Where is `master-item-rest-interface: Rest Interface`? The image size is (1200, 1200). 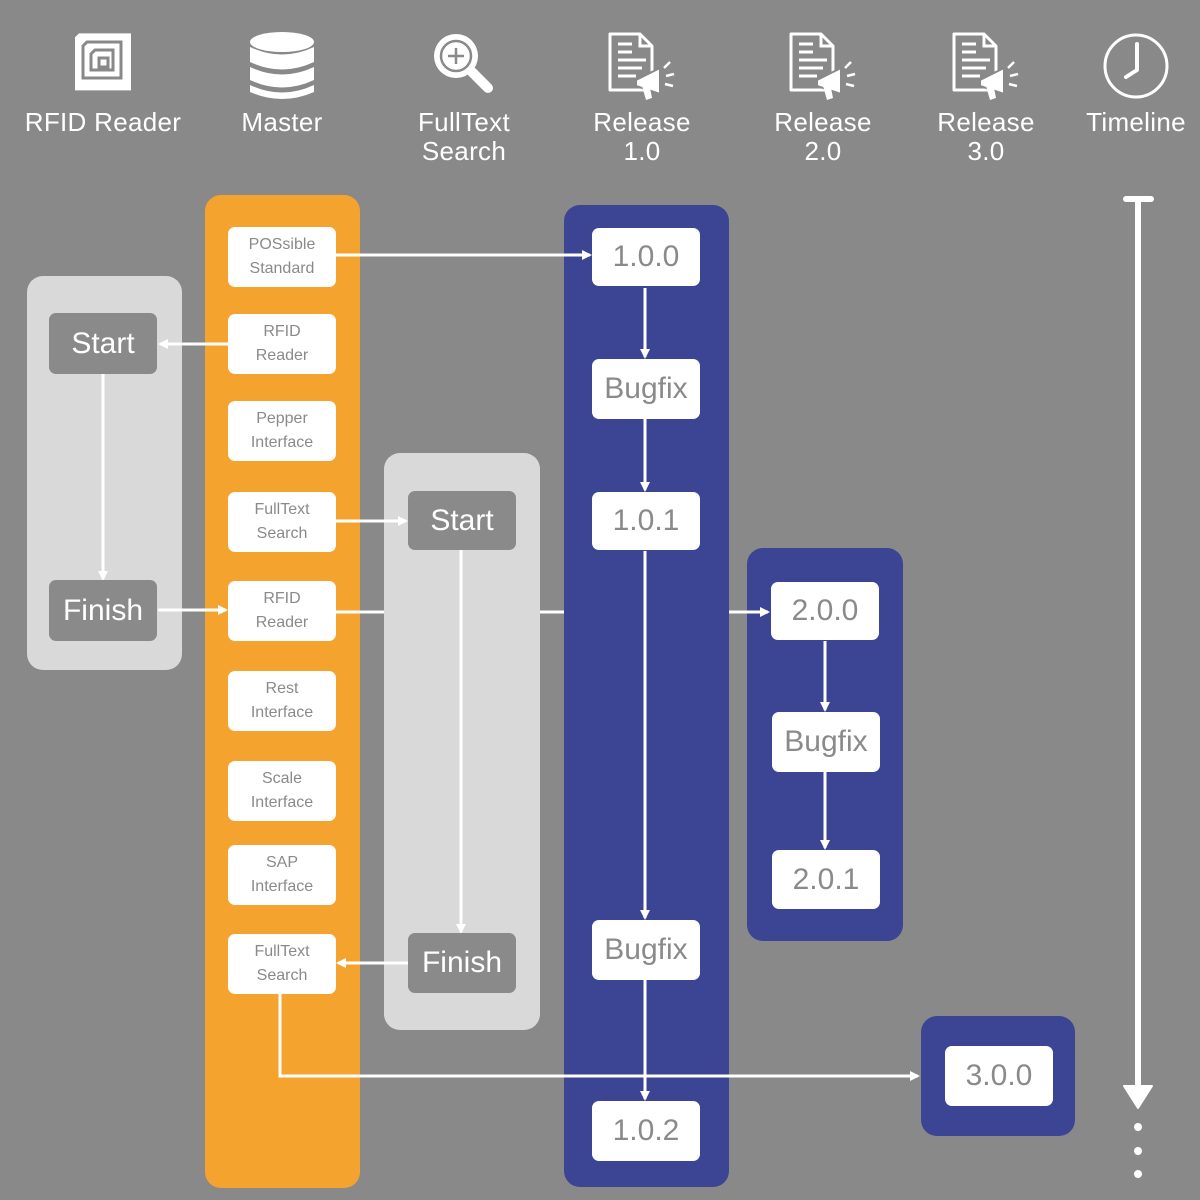 master-item-rest-interface: Rest Interface is located at coordinates (282, 701).